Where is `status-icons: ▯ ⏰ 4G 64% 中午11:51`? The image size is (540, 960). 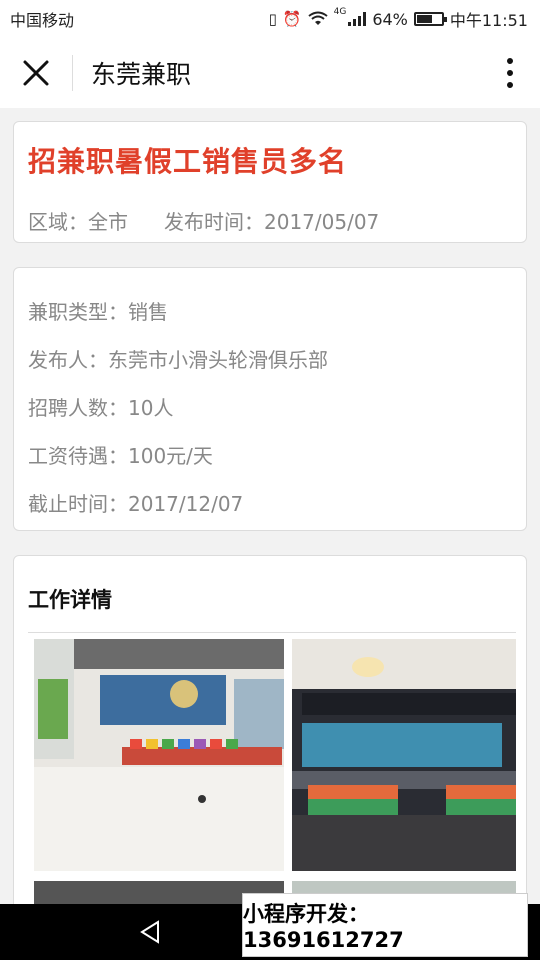
status-icons: ▯ ⏰ 4G 64% 中午11:51 is located at coordinates (398, 19).